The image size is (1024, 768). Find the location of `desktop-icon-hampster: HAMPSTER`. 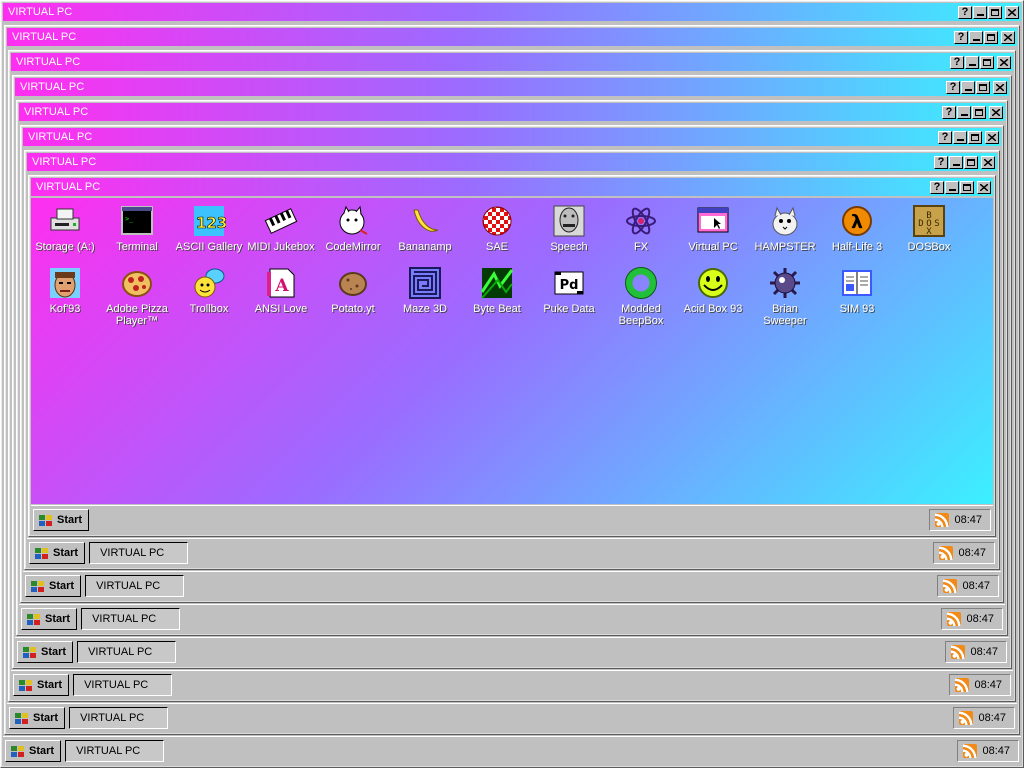

desktop-icon-hampster: HAMPSTER is located at coordinates (785, 228).